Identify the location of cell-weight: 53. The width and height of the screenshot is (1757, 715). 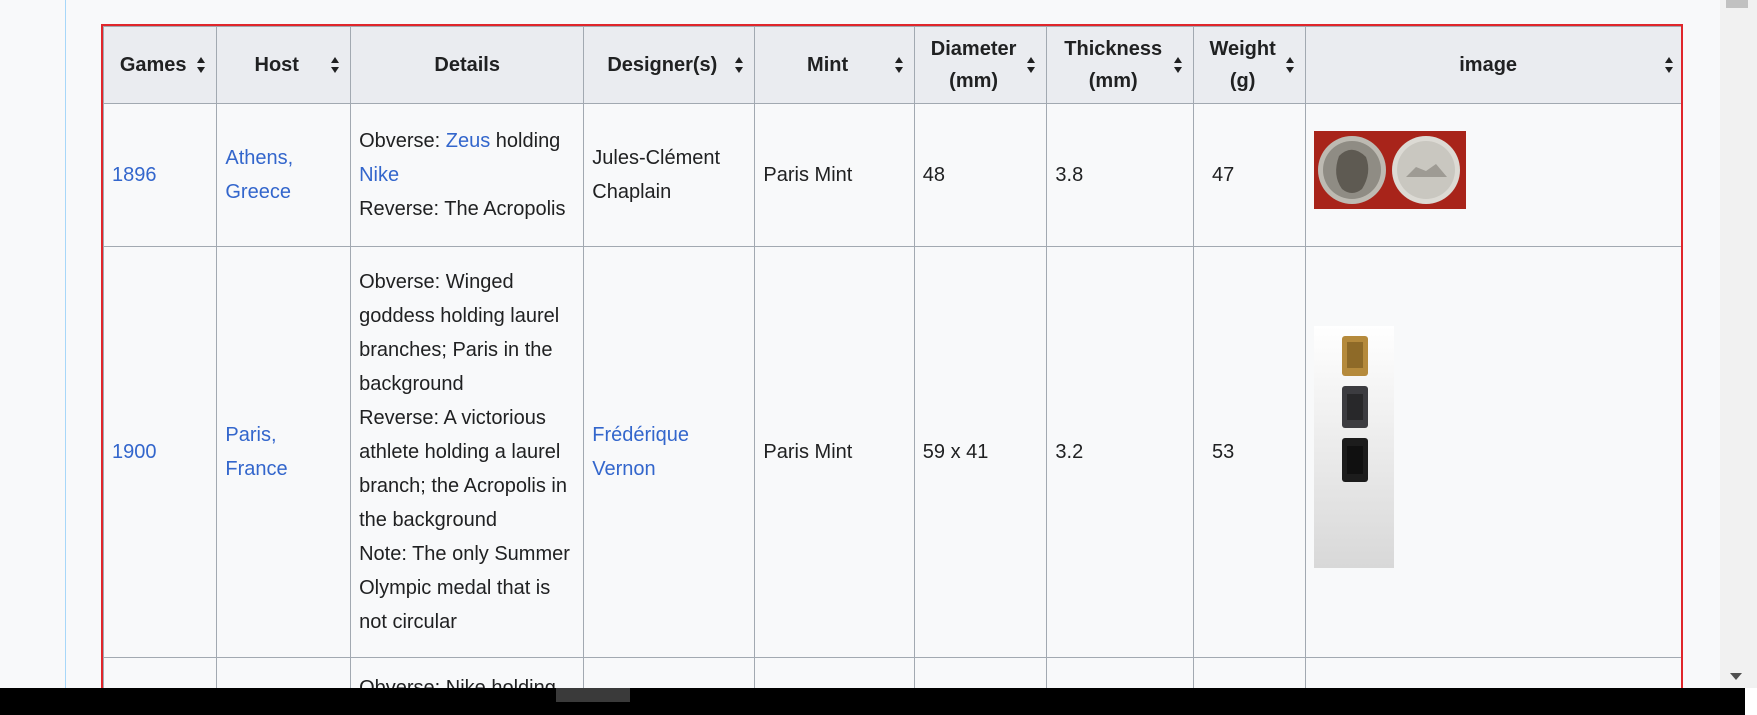
(1249, 452).